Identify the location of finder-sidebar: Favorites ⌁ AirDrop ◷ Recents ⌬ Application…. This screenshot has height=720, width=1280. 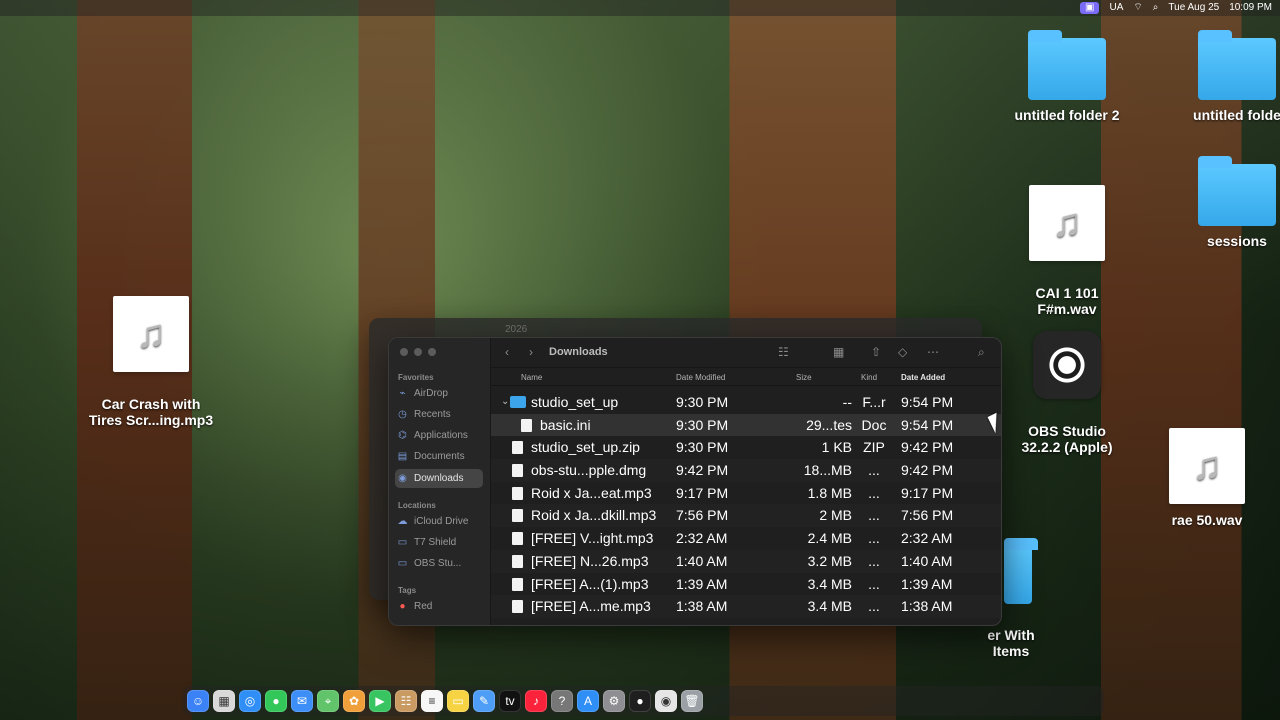
(440, 481).